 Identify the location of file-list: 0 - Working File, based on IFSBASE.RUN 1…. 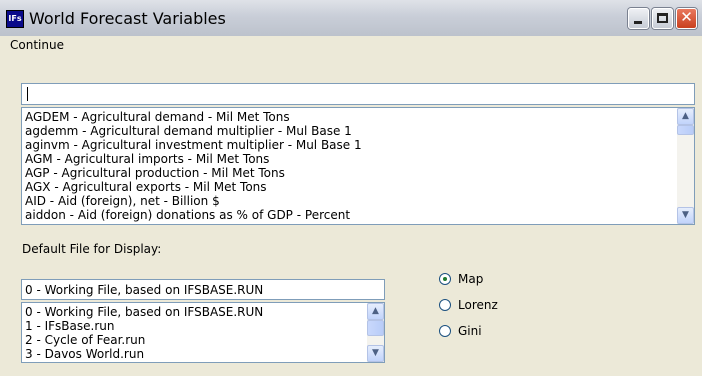
(203, 332).